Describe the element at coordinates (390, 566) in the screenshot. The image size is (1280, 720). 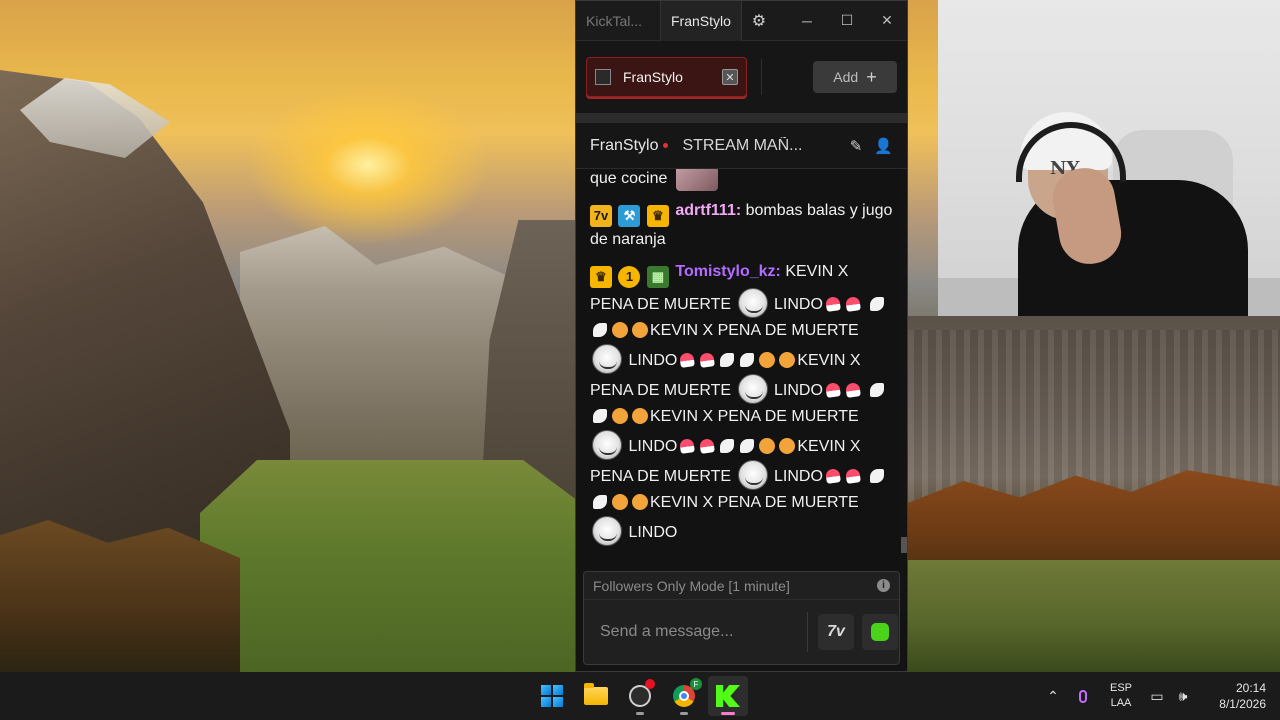
I see `wallpaper-valley` at that location.